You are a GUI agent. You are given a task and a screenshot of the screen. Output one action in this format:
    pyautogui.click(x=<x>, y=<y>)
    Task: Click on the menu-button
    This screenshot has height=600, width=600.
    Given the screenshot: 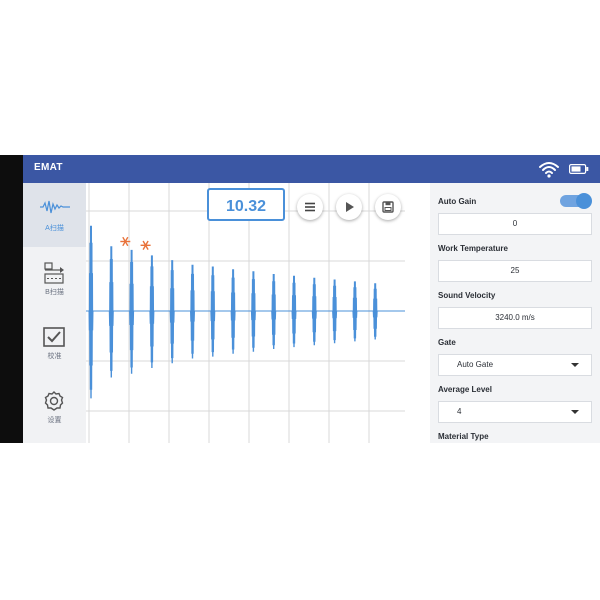 What is the action you would take?
    pyautogui.click(x=310, y=207)
    